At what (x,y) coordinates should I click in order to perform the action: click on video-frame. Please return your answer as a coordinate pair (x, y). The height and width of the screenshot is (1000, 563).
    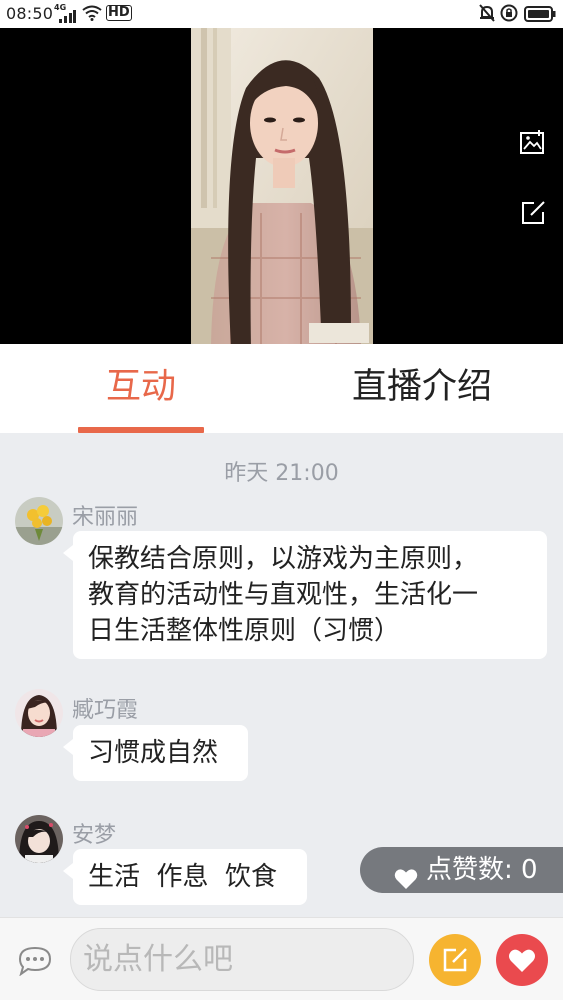
    Looking at the image, I should click on (282, 186).